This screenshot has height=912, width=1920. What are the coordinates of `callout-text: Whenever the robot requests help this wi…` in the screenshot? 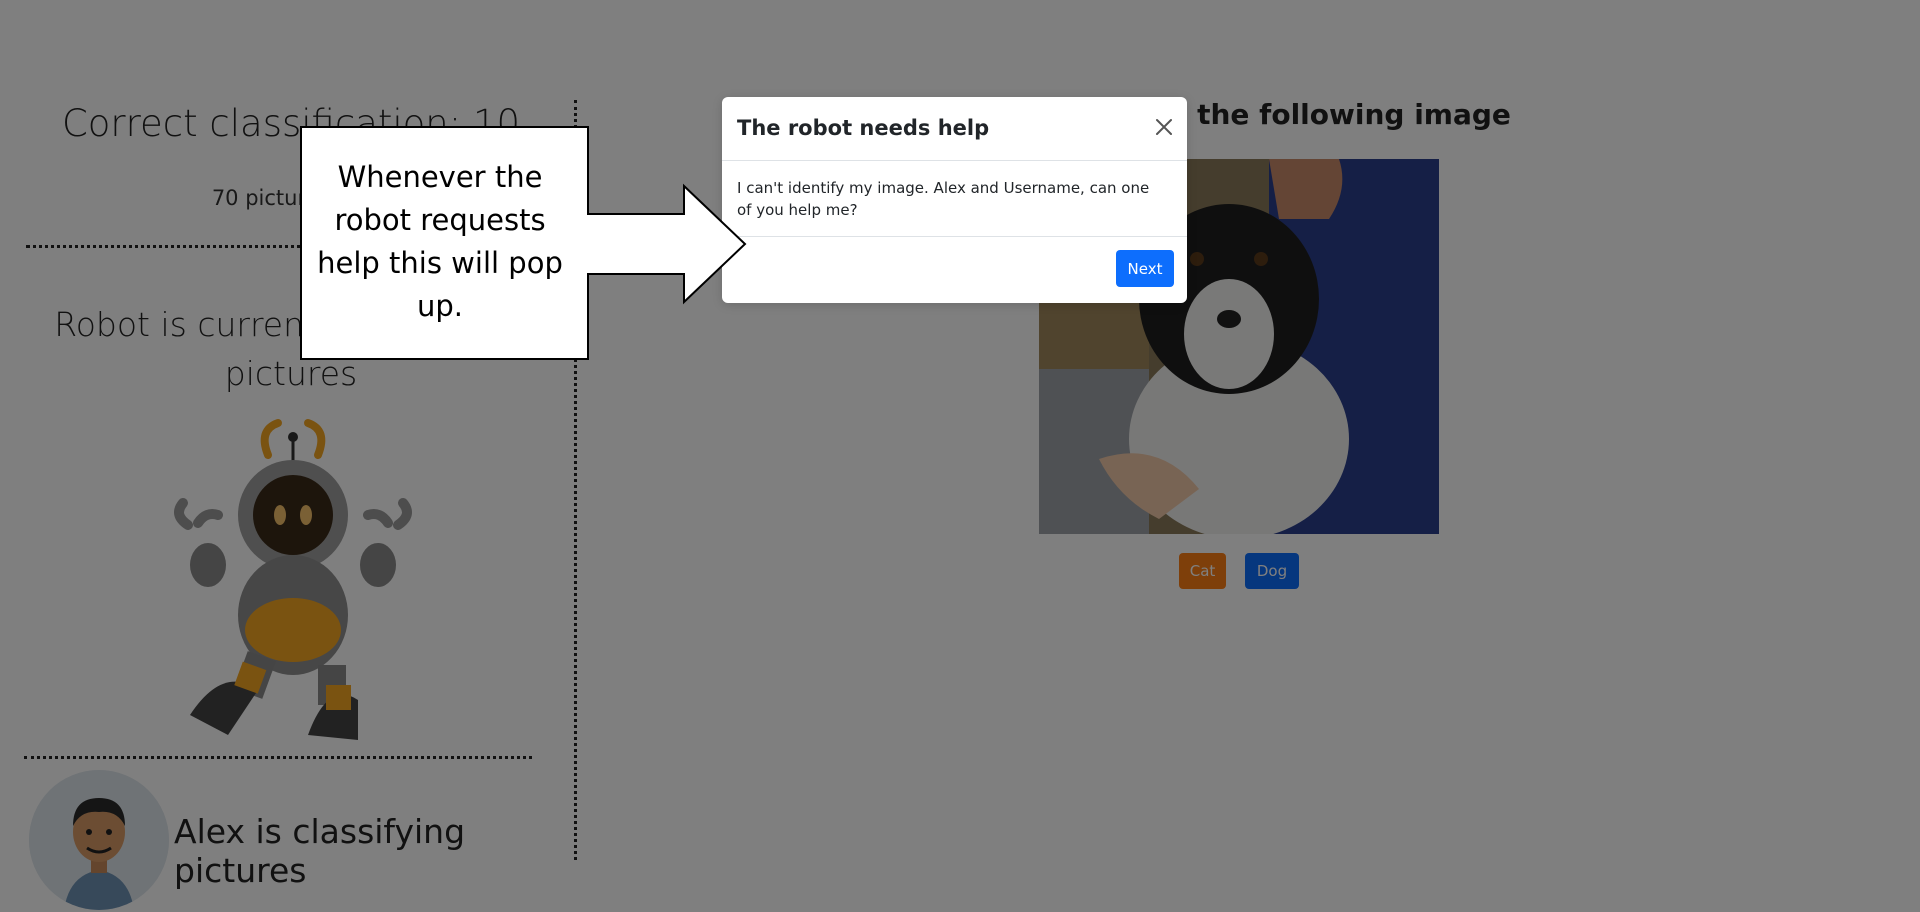 It's located at (440, 241).